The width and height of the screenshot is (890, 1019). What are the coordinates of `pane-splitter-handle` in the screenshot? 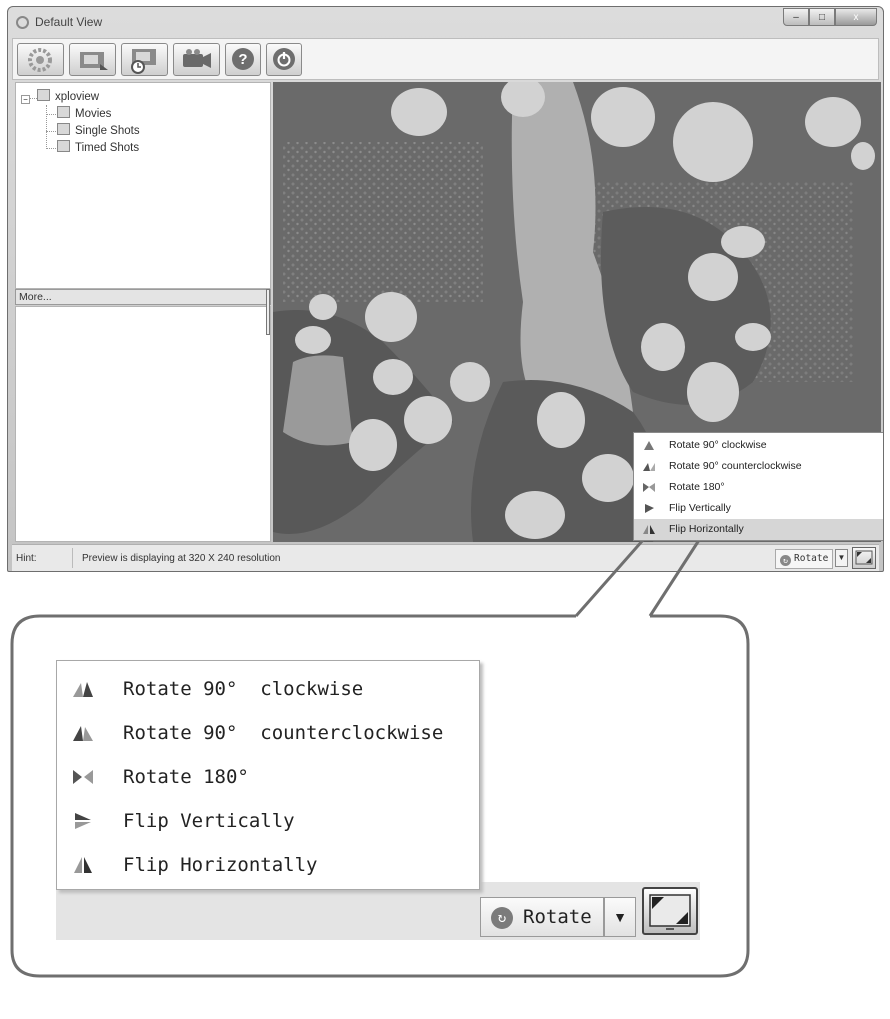 It's located at (268, 312).